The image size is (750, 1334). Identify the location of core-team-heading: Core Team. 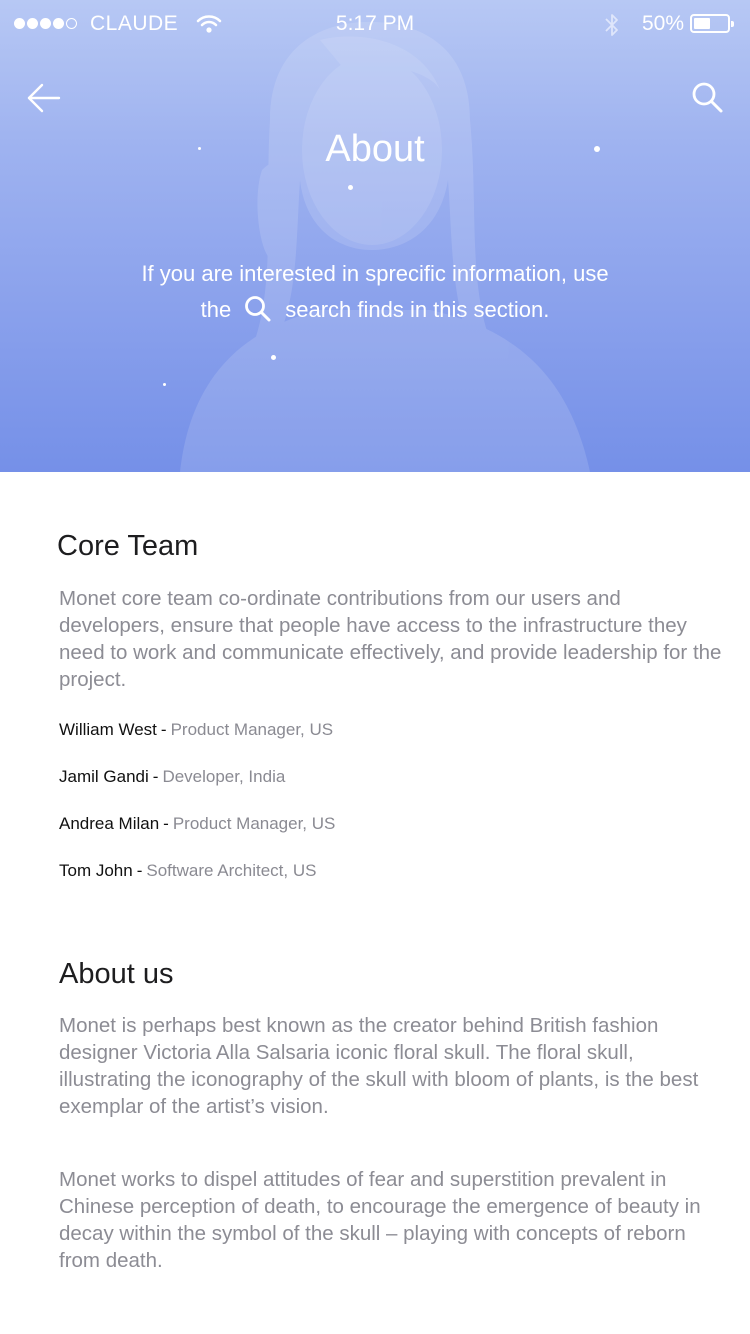
(128, 546).